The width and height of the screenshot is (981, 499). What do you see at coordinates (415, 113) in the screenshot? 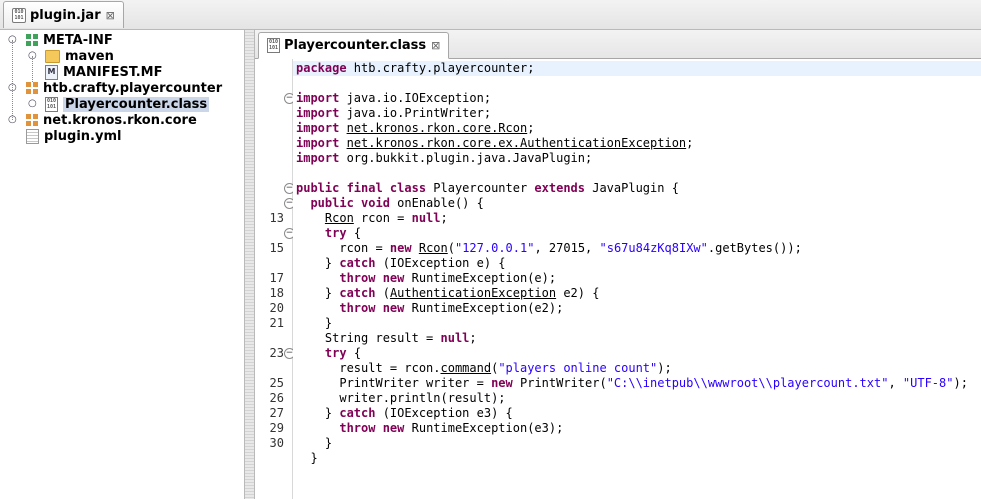
I see `code-token: java.io.PrintWriter;` at bounding box center [415, 113].